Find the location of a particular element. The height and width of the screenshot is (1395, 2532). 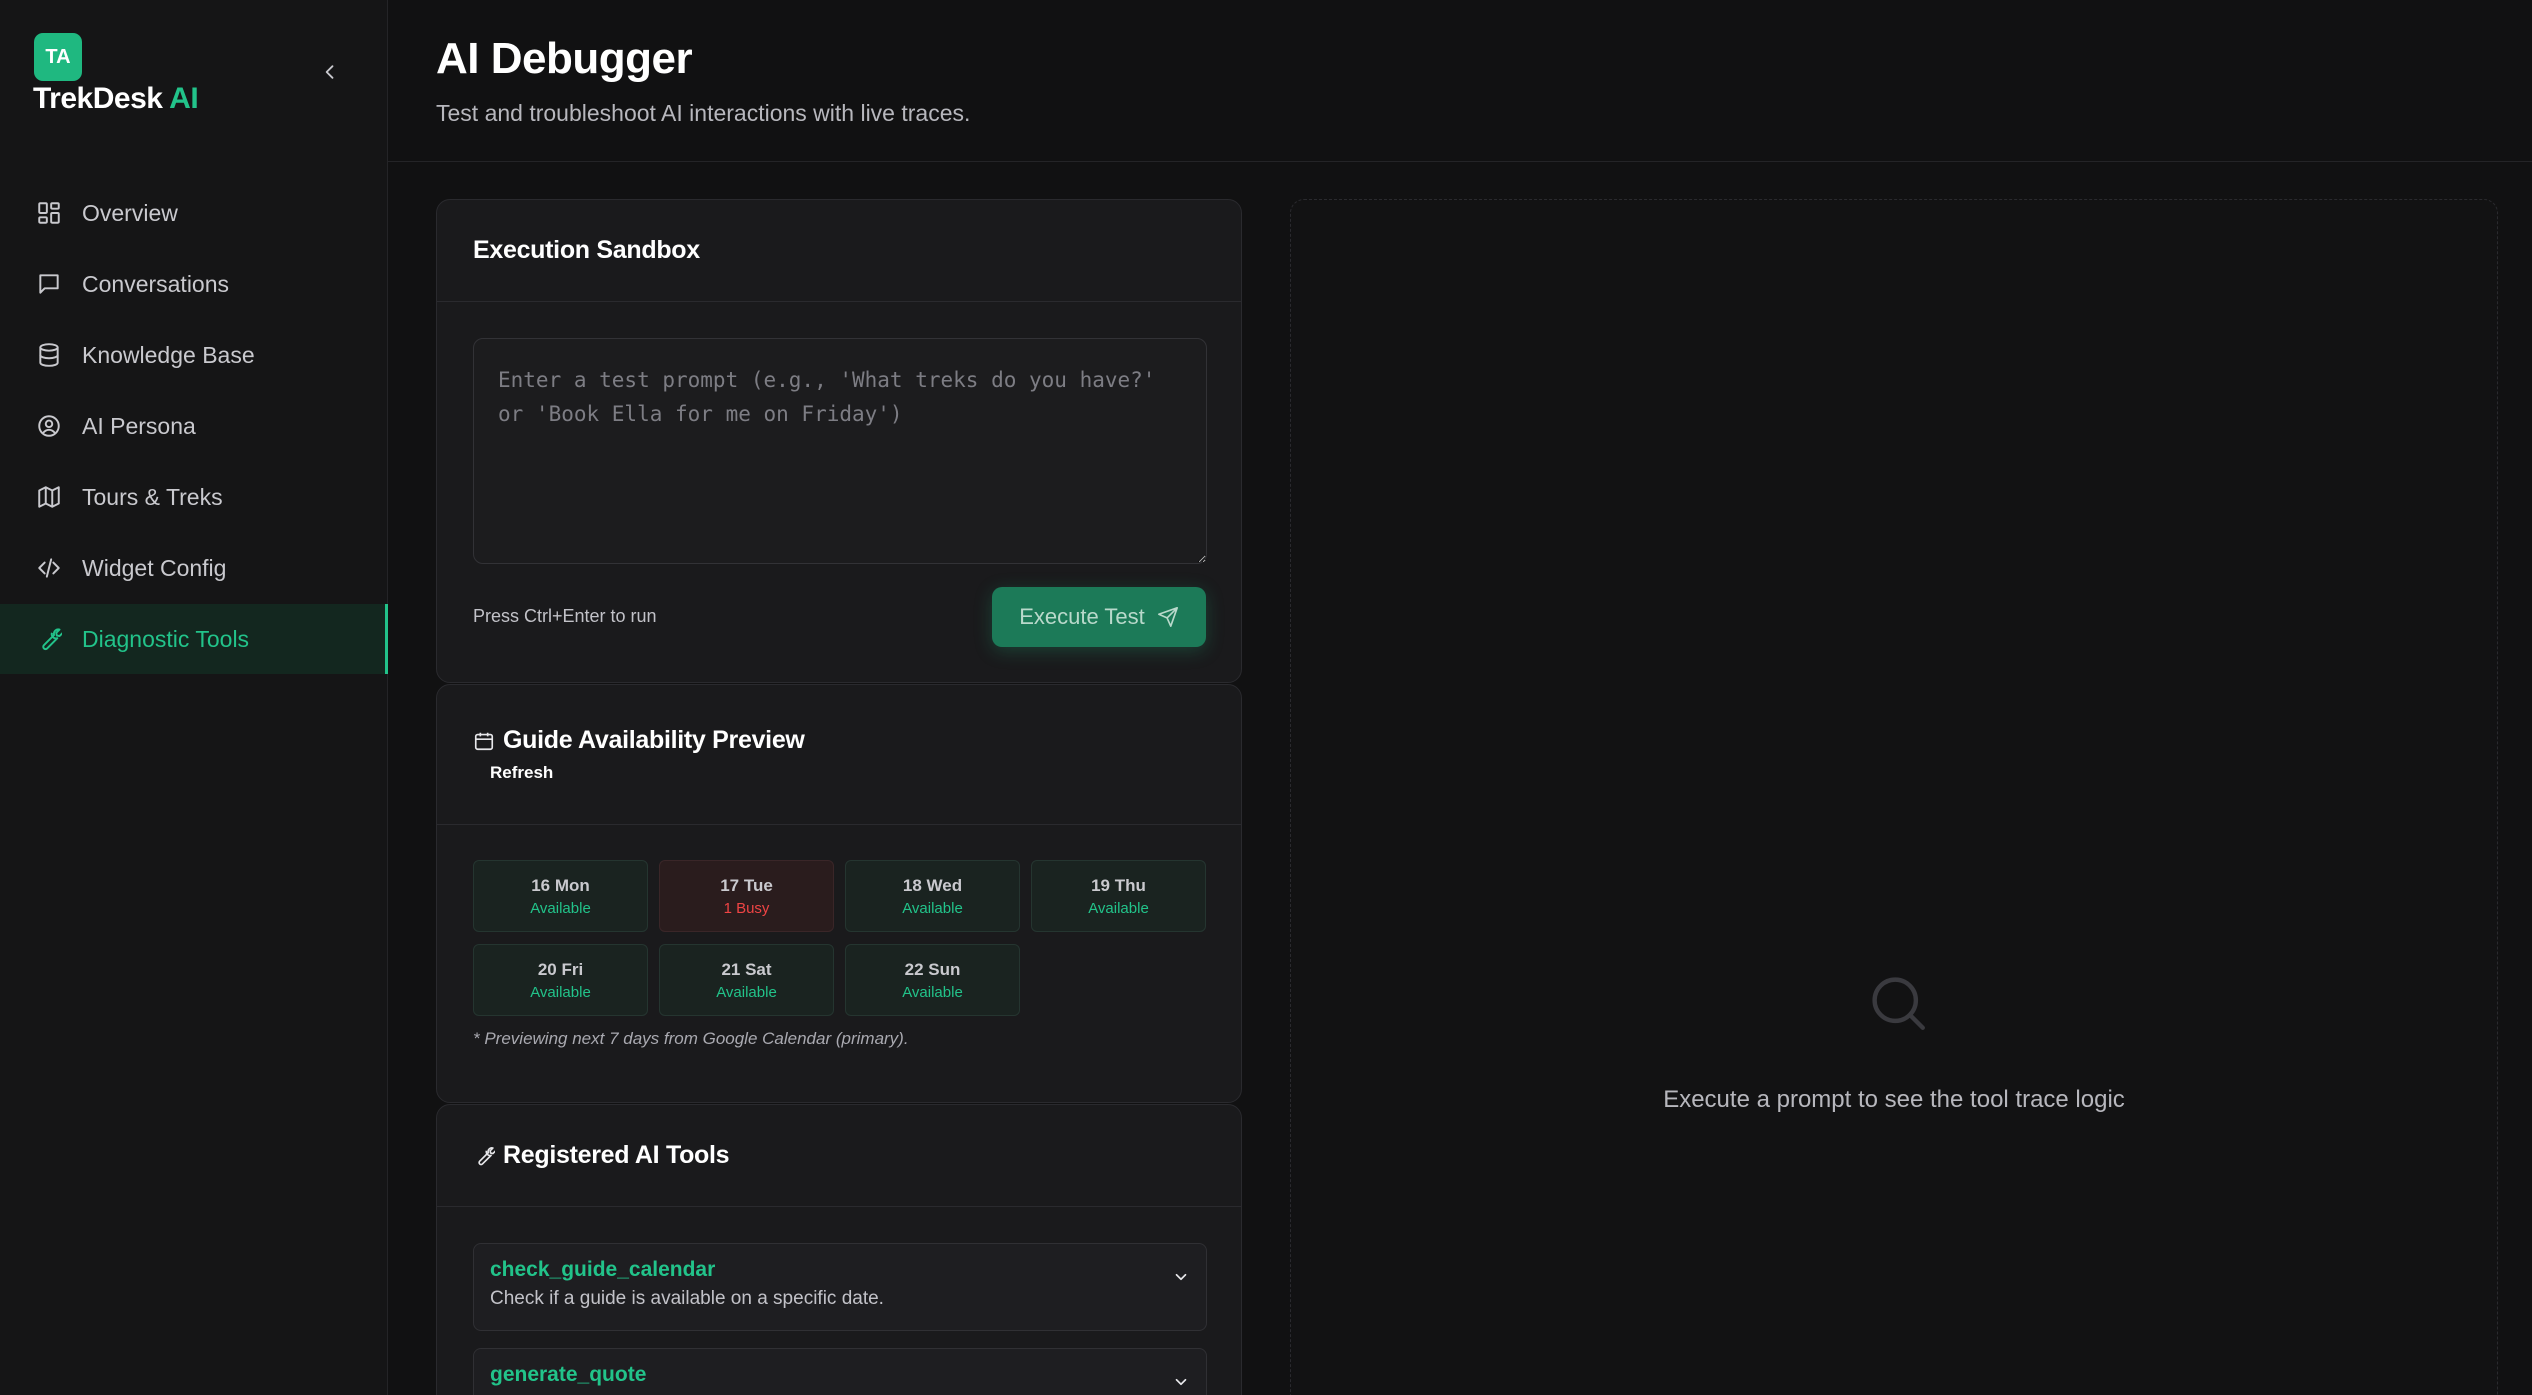

tool-name: check_guide_calendar is located at coordinates (603, 1269).